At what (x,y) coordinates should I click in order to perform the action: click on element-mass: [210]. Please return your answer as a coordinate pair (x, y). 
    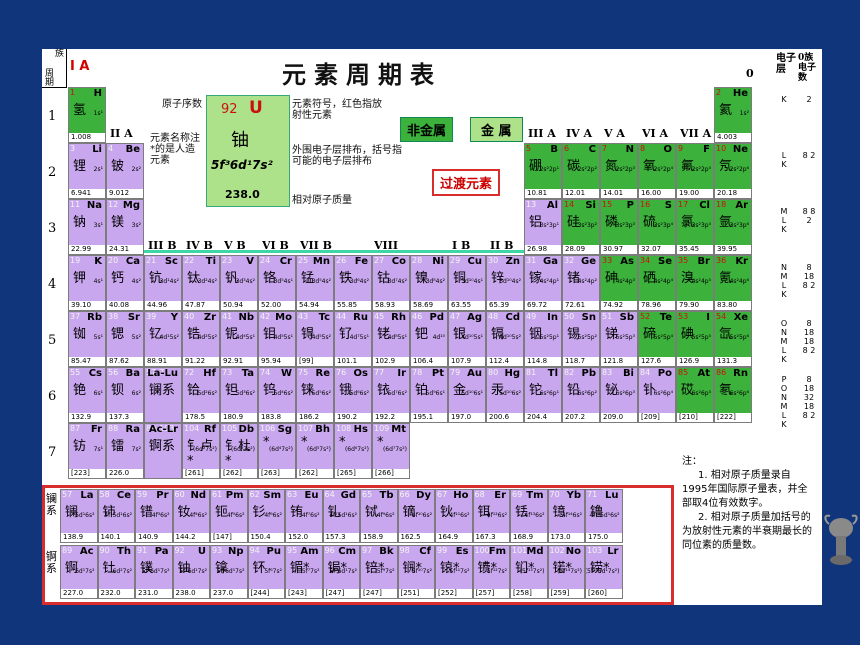
    Looking at the image, I should click on (695, 417).